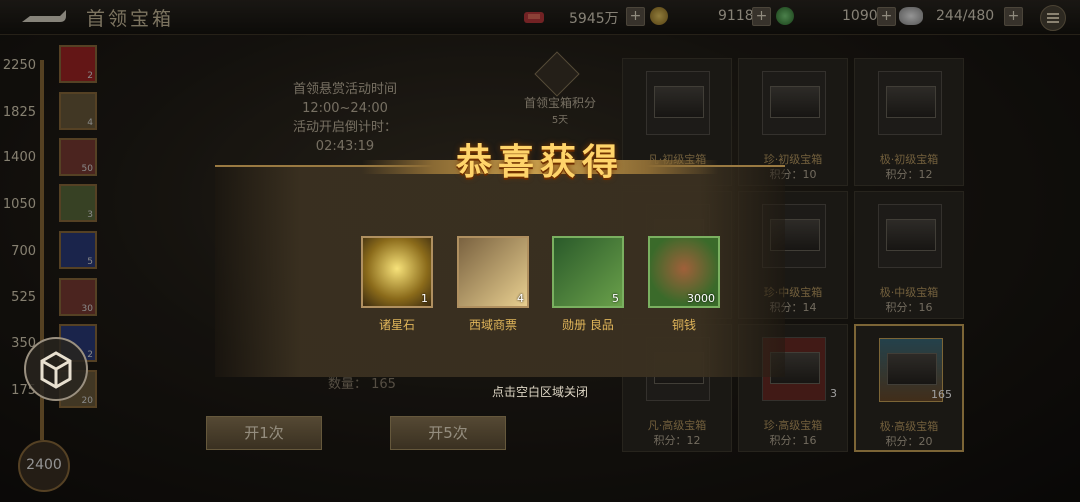 This screenshot has width=1080, height=502. Describe the element at coordinates (701, 298) in the screenshot. I see `reward-count: 3000` at that location.